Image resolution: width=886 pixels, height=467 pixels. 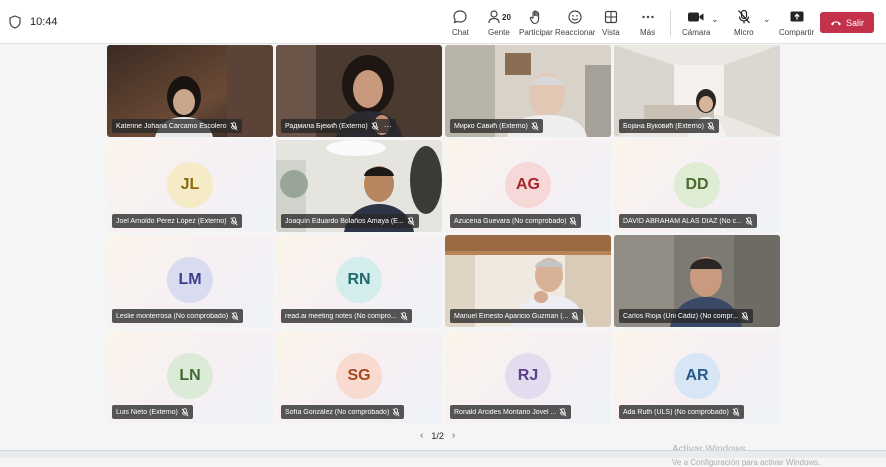 I want to click on grid-view-icon, so click(x=610, y=17).